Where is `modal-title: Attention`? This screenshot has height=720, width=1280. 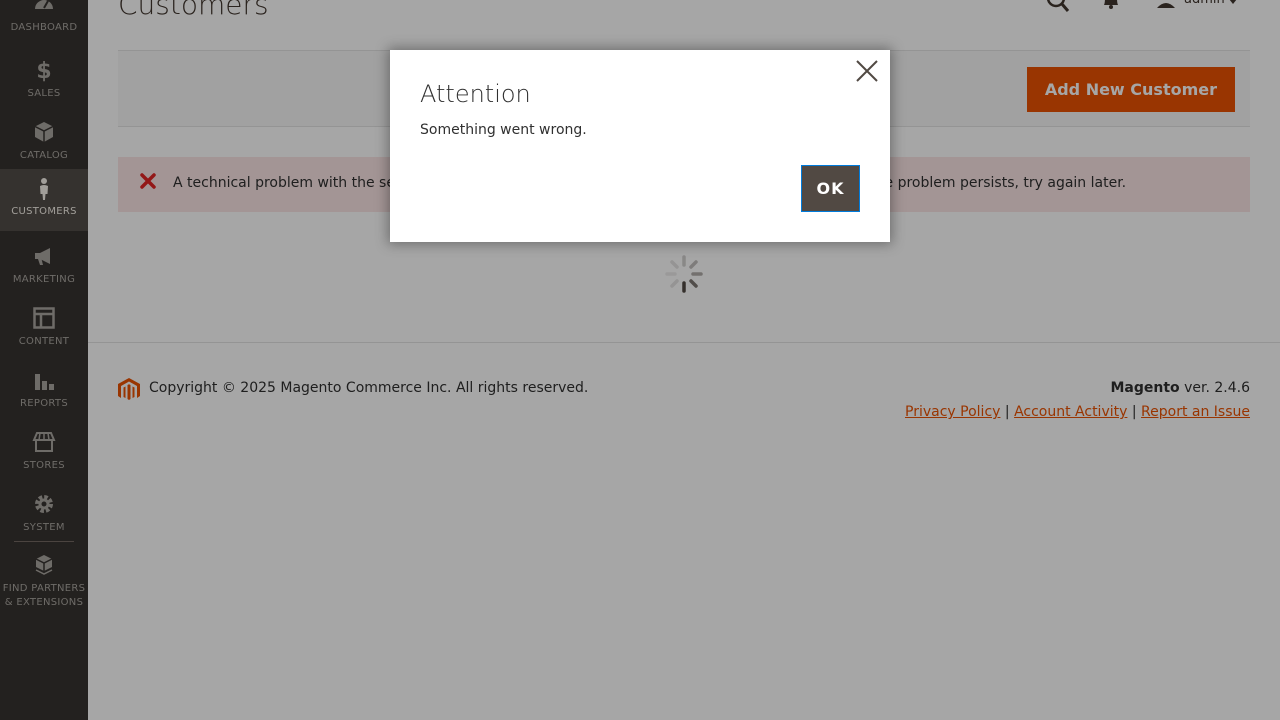 modal-title: Attention is located at coordinates (475, 94).